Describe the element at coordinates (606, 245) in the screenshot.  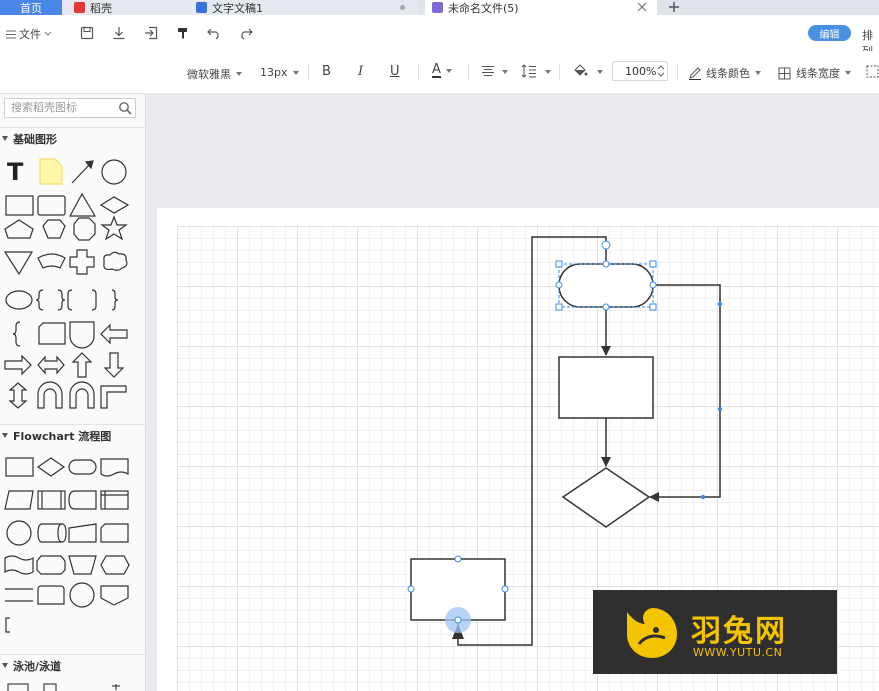
I see `rotate-handle` at that location.